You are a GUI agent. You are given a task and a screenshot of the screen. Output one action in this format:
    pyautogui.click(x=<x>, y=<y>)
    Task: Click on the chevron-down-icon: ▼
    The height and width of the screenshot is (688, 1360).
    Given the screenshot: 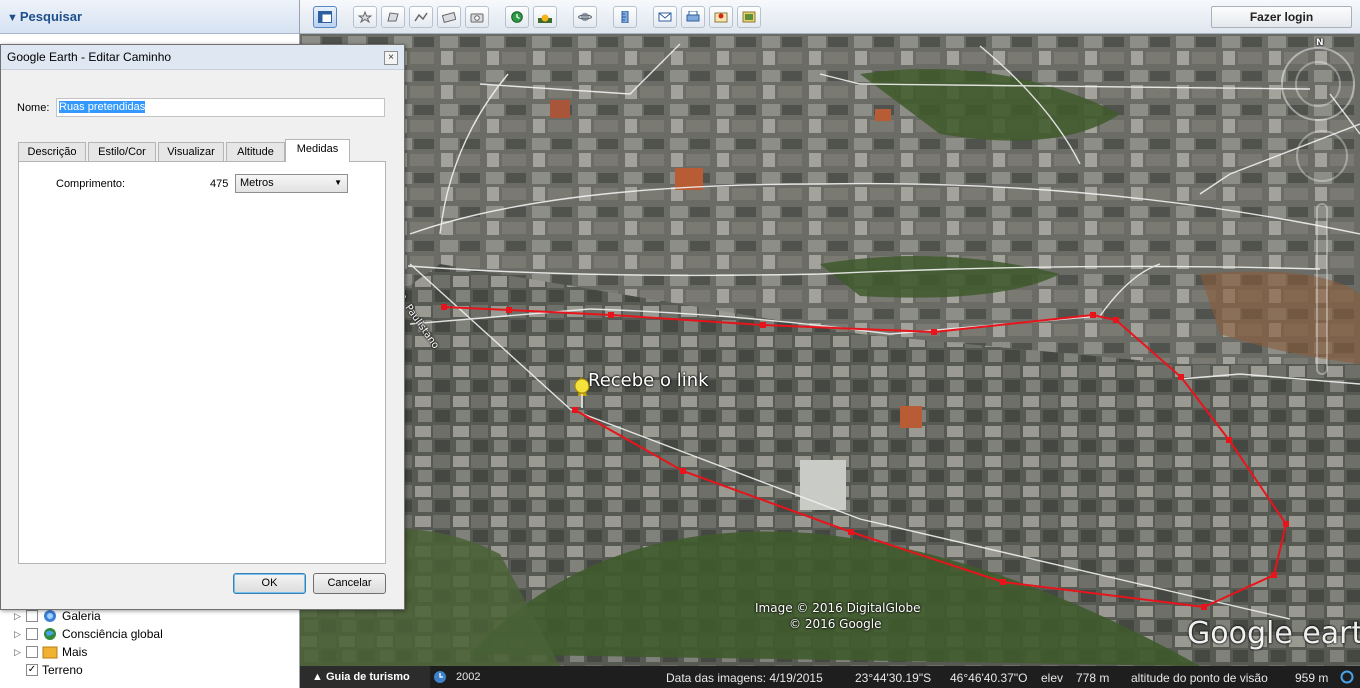 What is the action you would take?
    pyautogui.click(x=338, y=182)
    